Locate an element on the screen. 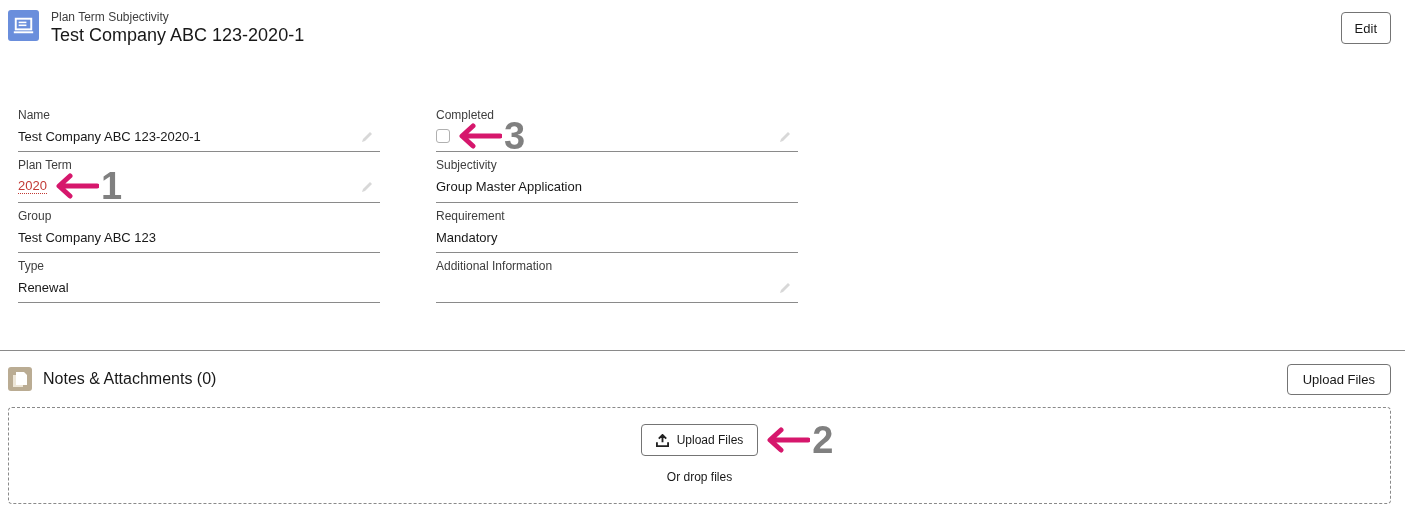 The width and height of the screenshot is (1405, 512). field-label: Type is located at coordinates (31, 266).